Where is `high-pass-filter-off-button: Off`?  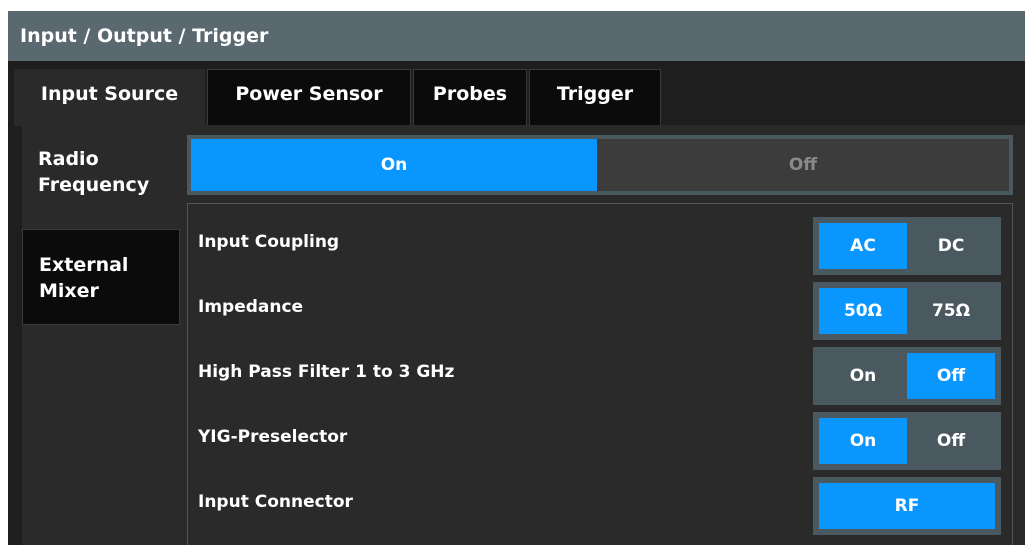 high-pass-filter-off-button: Off is located at coordinates (951, 376).